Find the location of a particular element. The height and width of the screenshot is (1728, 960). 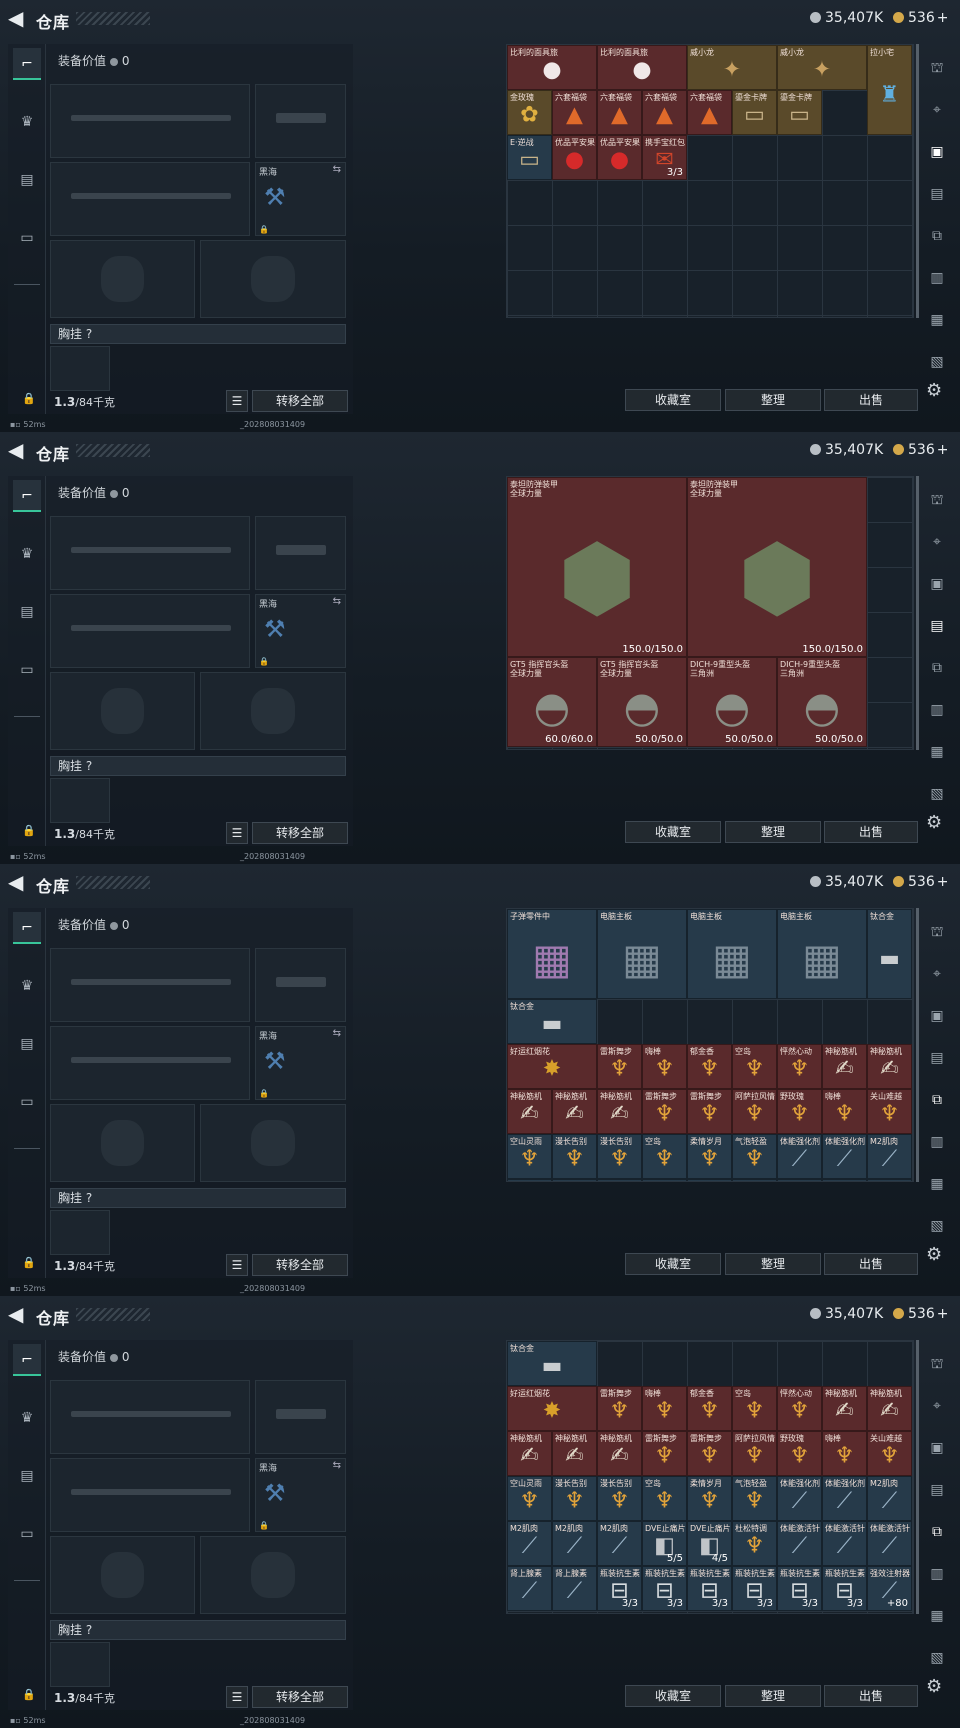

stash-tab-2: ⌖ is located at coordinates (937, 1406).